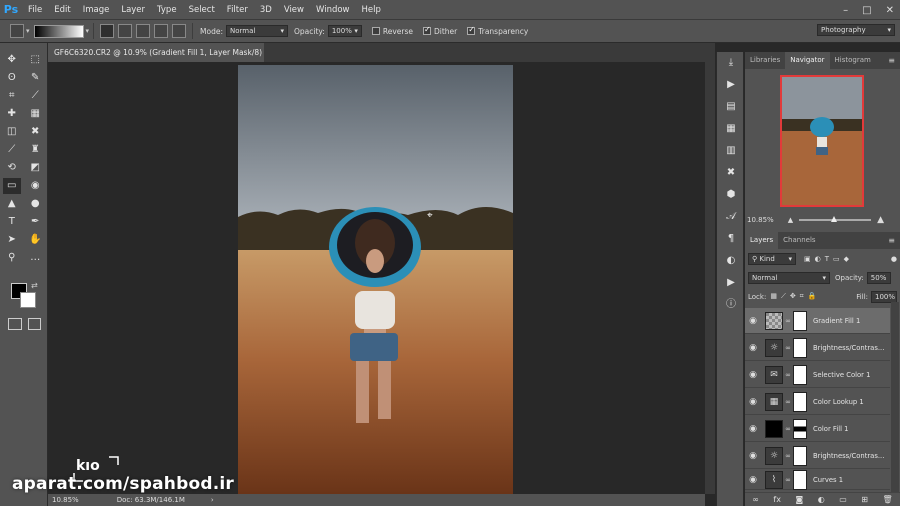 This screenshot has height=506, width=900. Describe the element at coordinates (202, 10) in the screenshot. I see `menu-select: Select` at that location.